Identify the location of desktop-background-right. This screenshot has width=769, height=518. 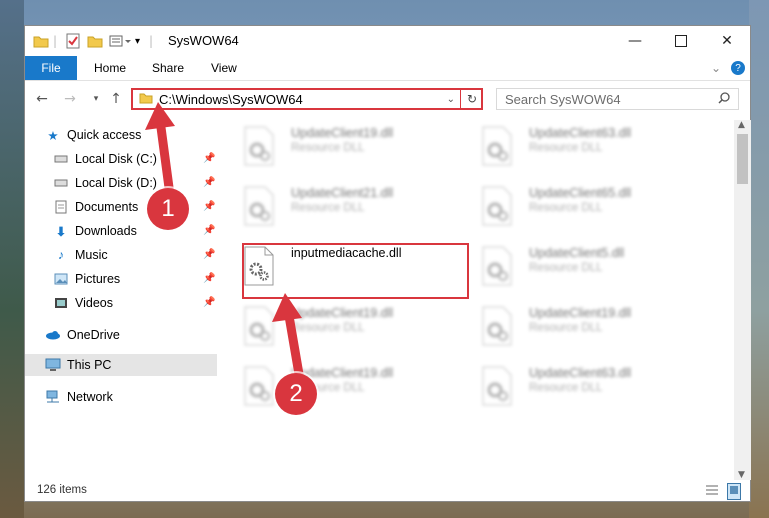
(759, 259).